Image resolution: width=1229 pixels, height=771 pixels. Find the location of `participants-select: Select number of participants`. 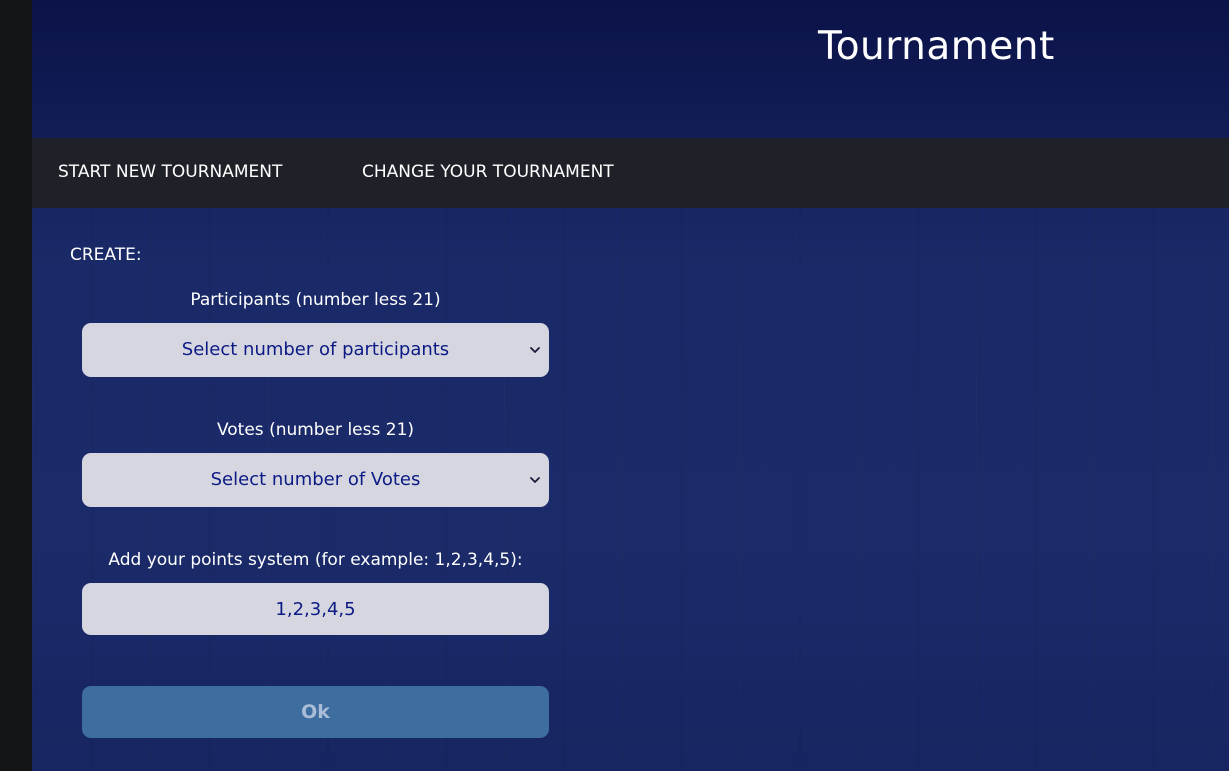

participants-select: Select number of participants is located at coordinates (315, 350).